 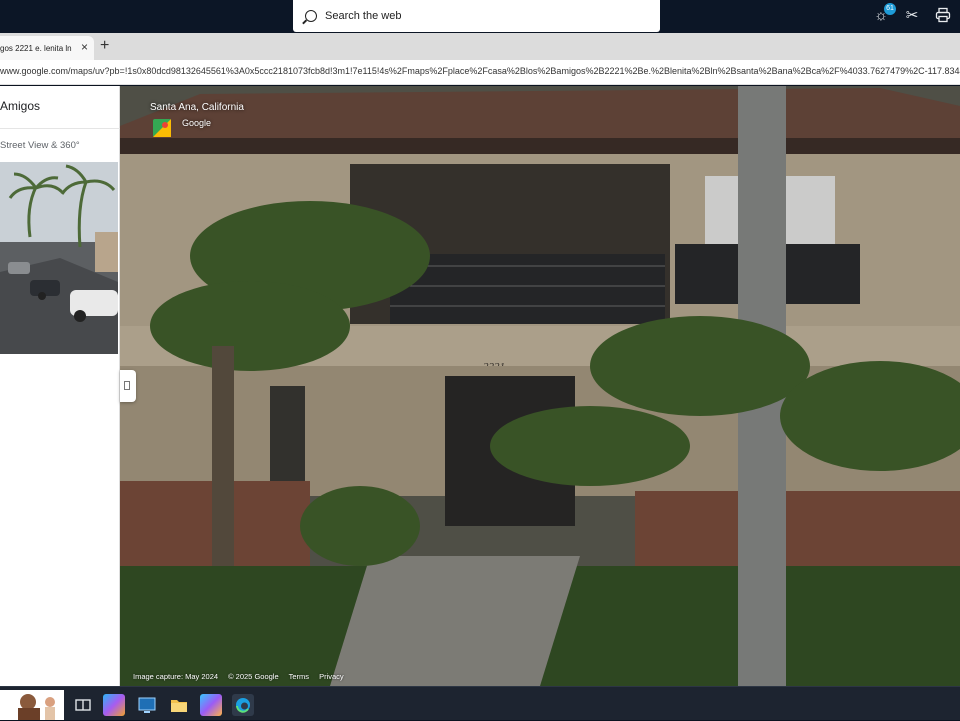 I want to click on avatar-image, so click(x=32, y=705).